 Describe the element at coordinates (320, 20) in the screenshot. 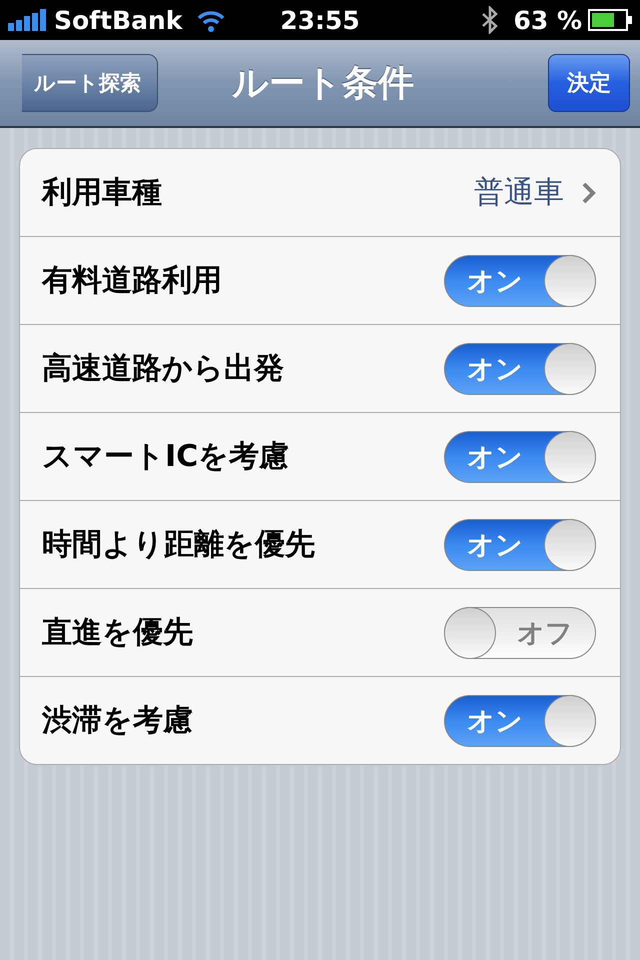

I see `clock-time: 23:55` at that location.